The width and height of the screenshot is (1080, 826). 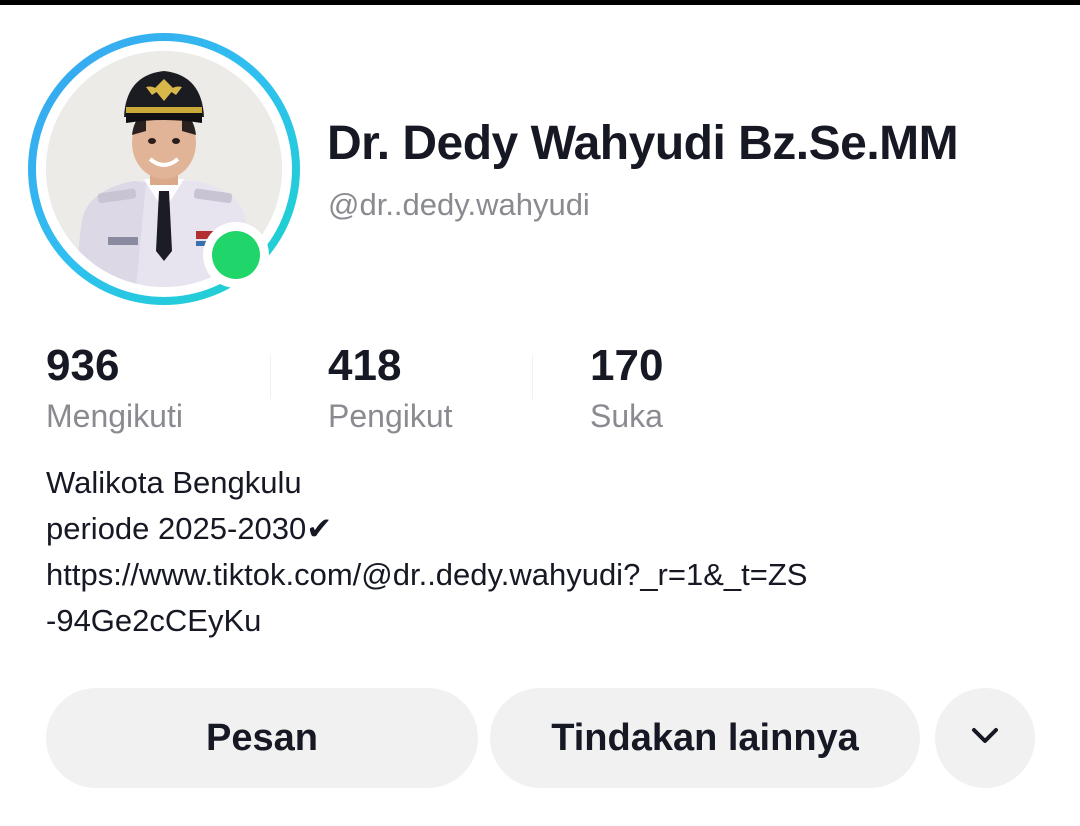 I want to click on expand-dropdown-button, so click(x=985, y=738).